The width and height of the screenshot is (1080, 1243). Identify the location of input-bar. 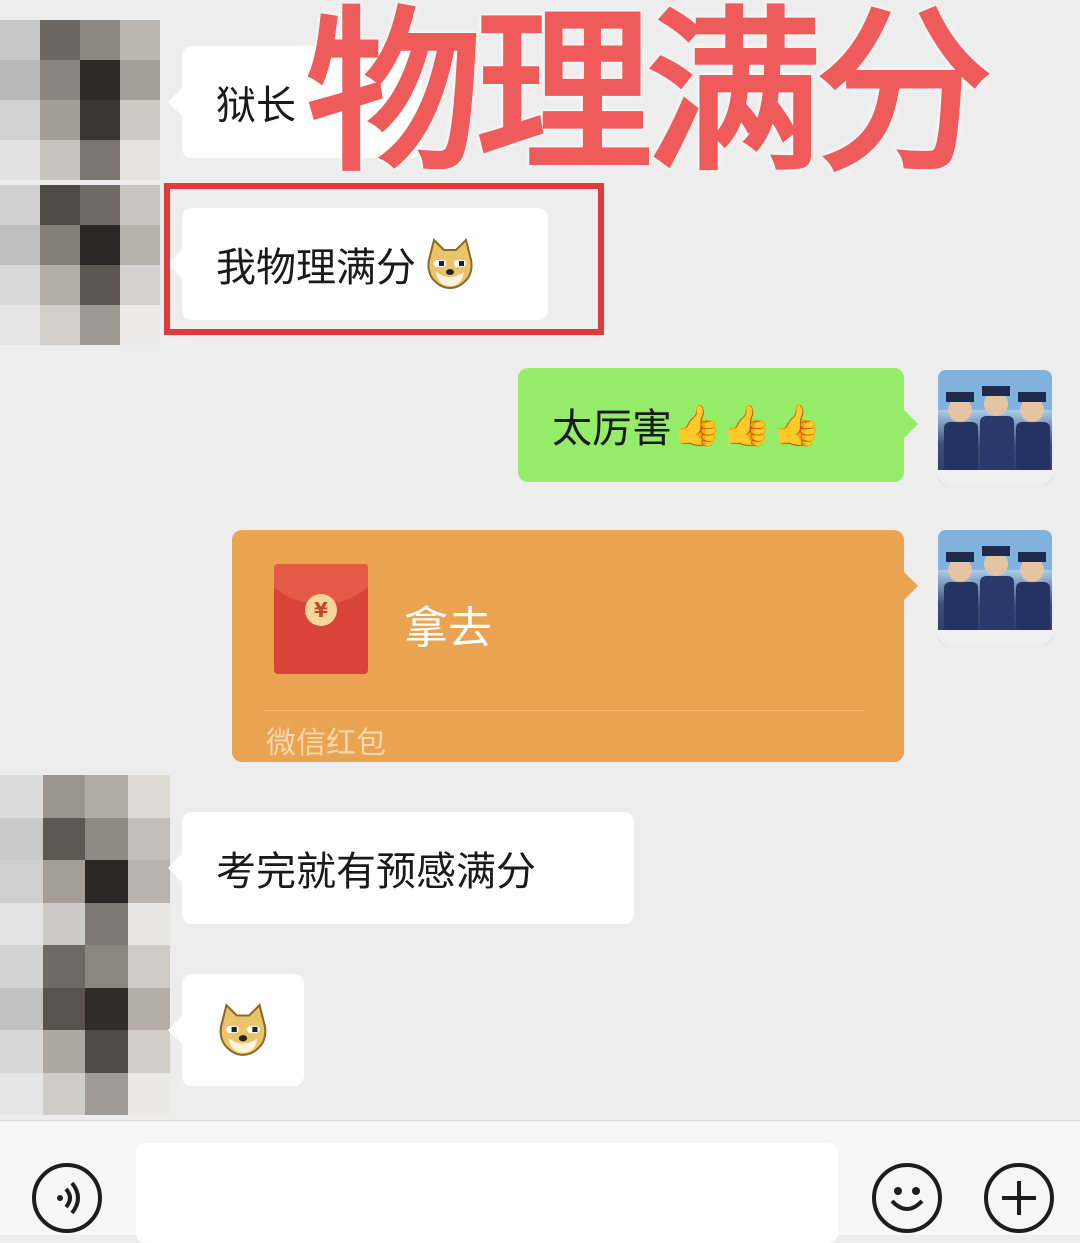
(540, 1181).